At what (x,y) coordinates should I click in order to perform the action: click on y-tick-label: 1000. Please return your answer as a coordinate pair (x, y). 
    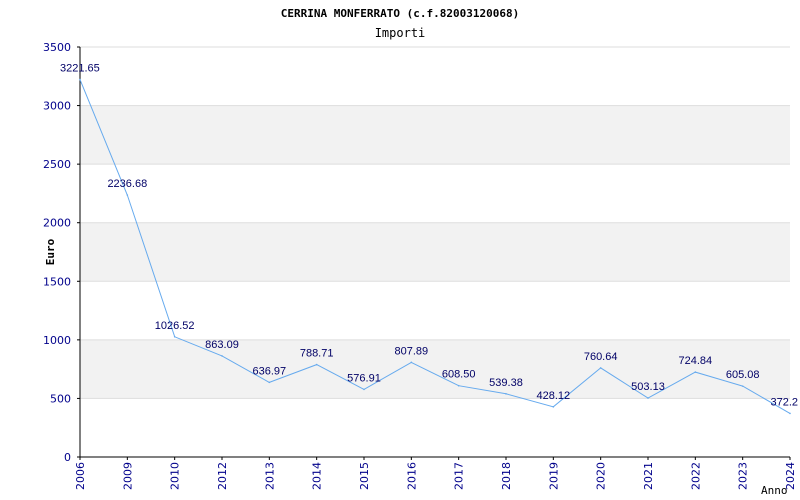
    Looking at the image, I should click on (57, 340).